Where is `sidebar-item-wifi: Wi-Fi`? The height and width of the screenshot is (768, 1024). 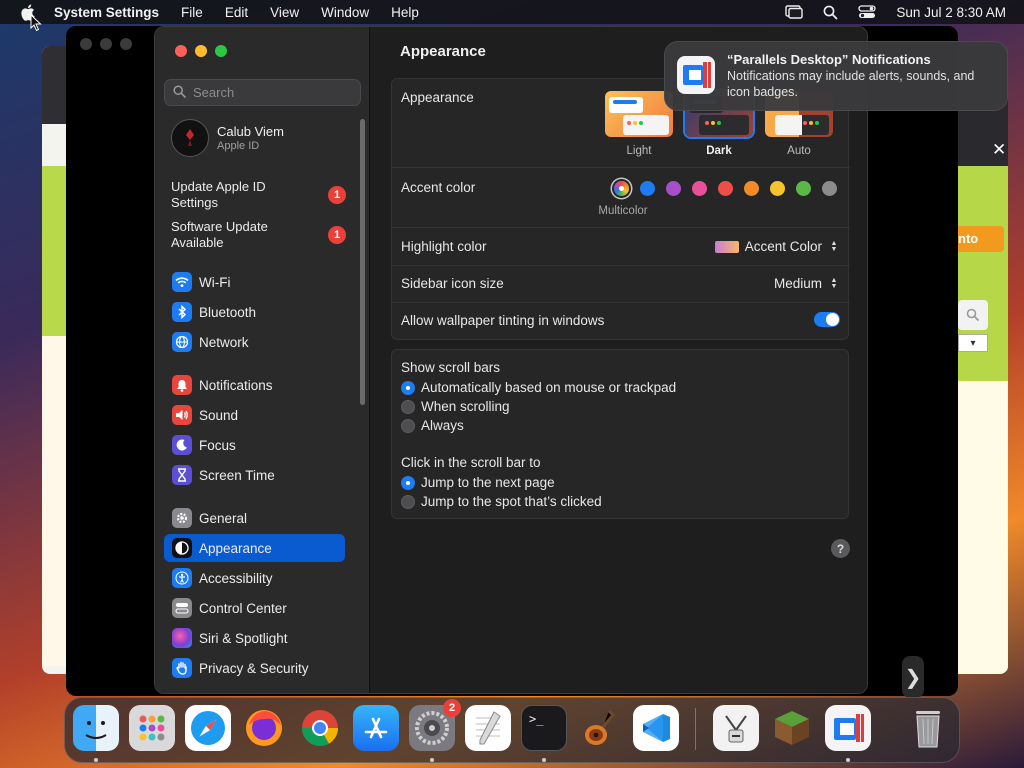
sidebar-item-wifi: Wi-Fi is located at coordinates (254, 282).